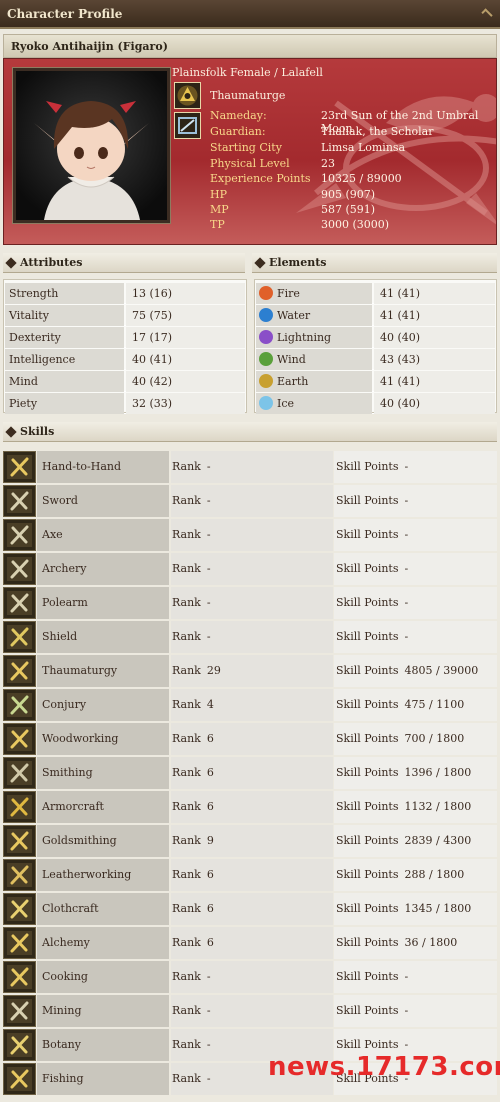  What do you see at coordinates (217, 224) in the screenshot?
I see `stat-label-tp: TP` at bounding box center [217, 224].